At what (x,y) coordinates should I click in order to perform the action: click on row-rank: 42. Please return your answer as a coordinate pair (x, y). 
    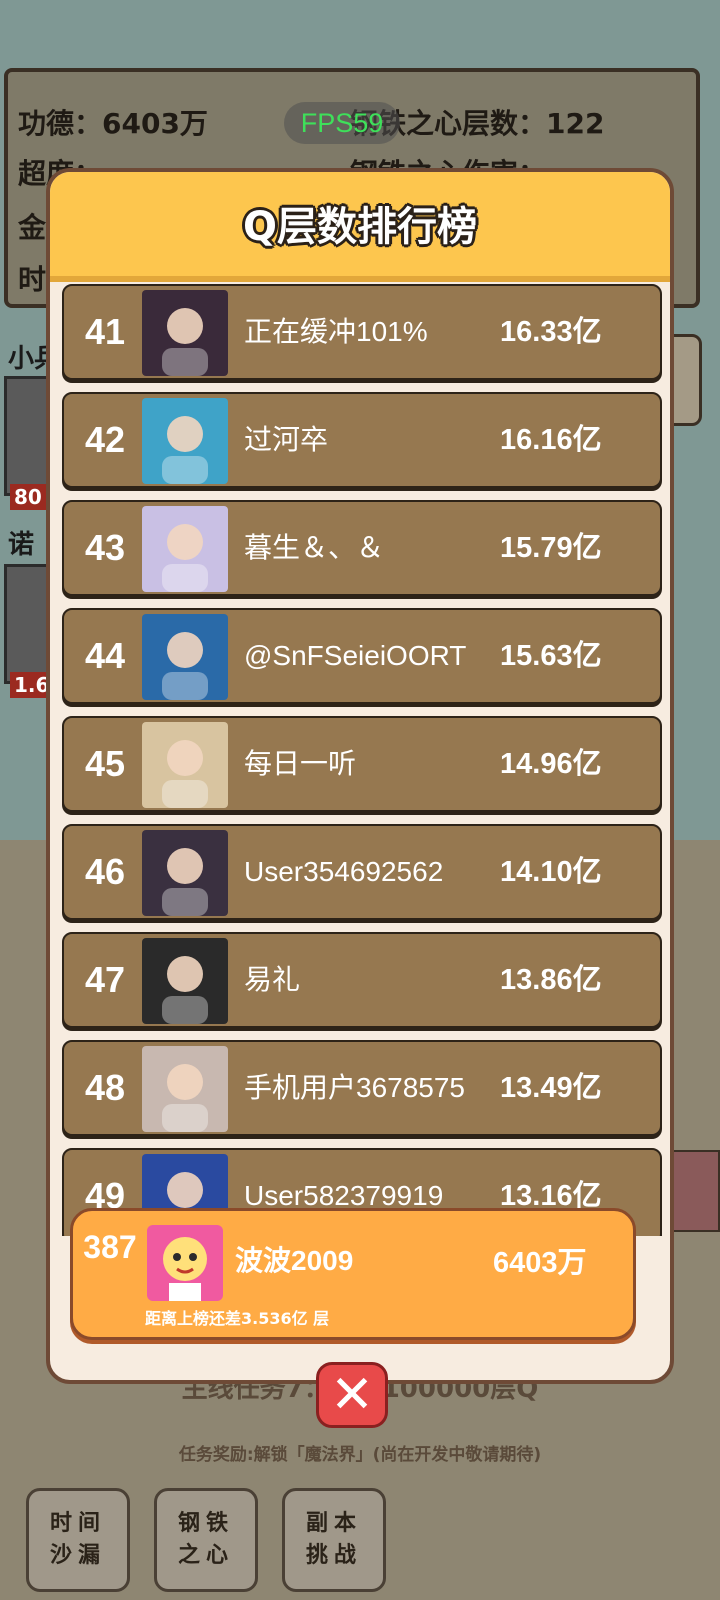
    Looking at the image, I should click on (105, 439).